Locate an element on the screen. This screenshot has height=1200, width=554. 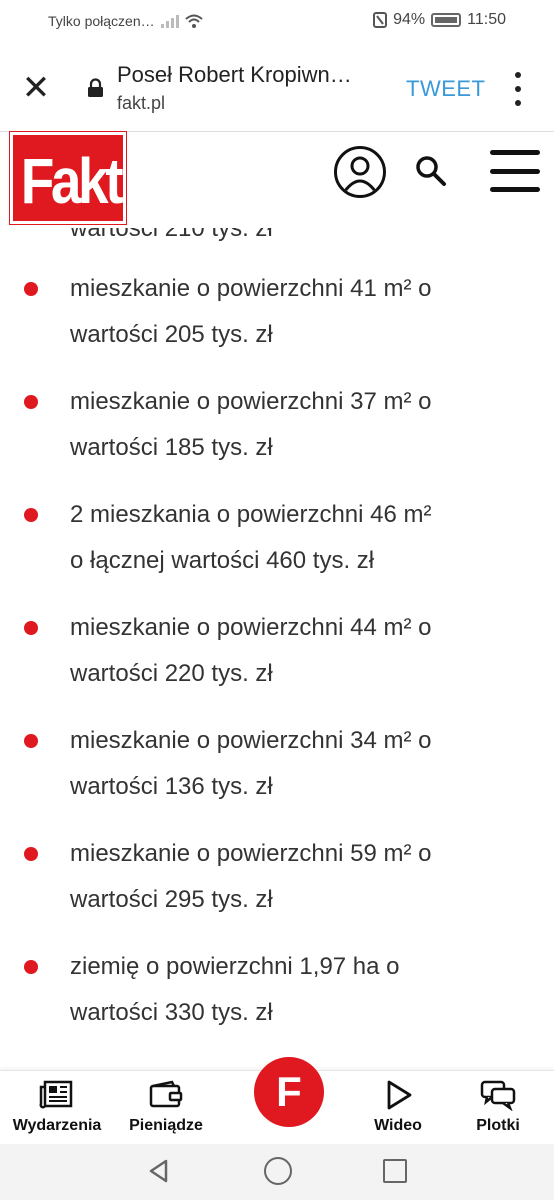
bottom-navigation: Wydarzenia Pieniądze F Wideo Plotki is located at coordinates (277, 1100).